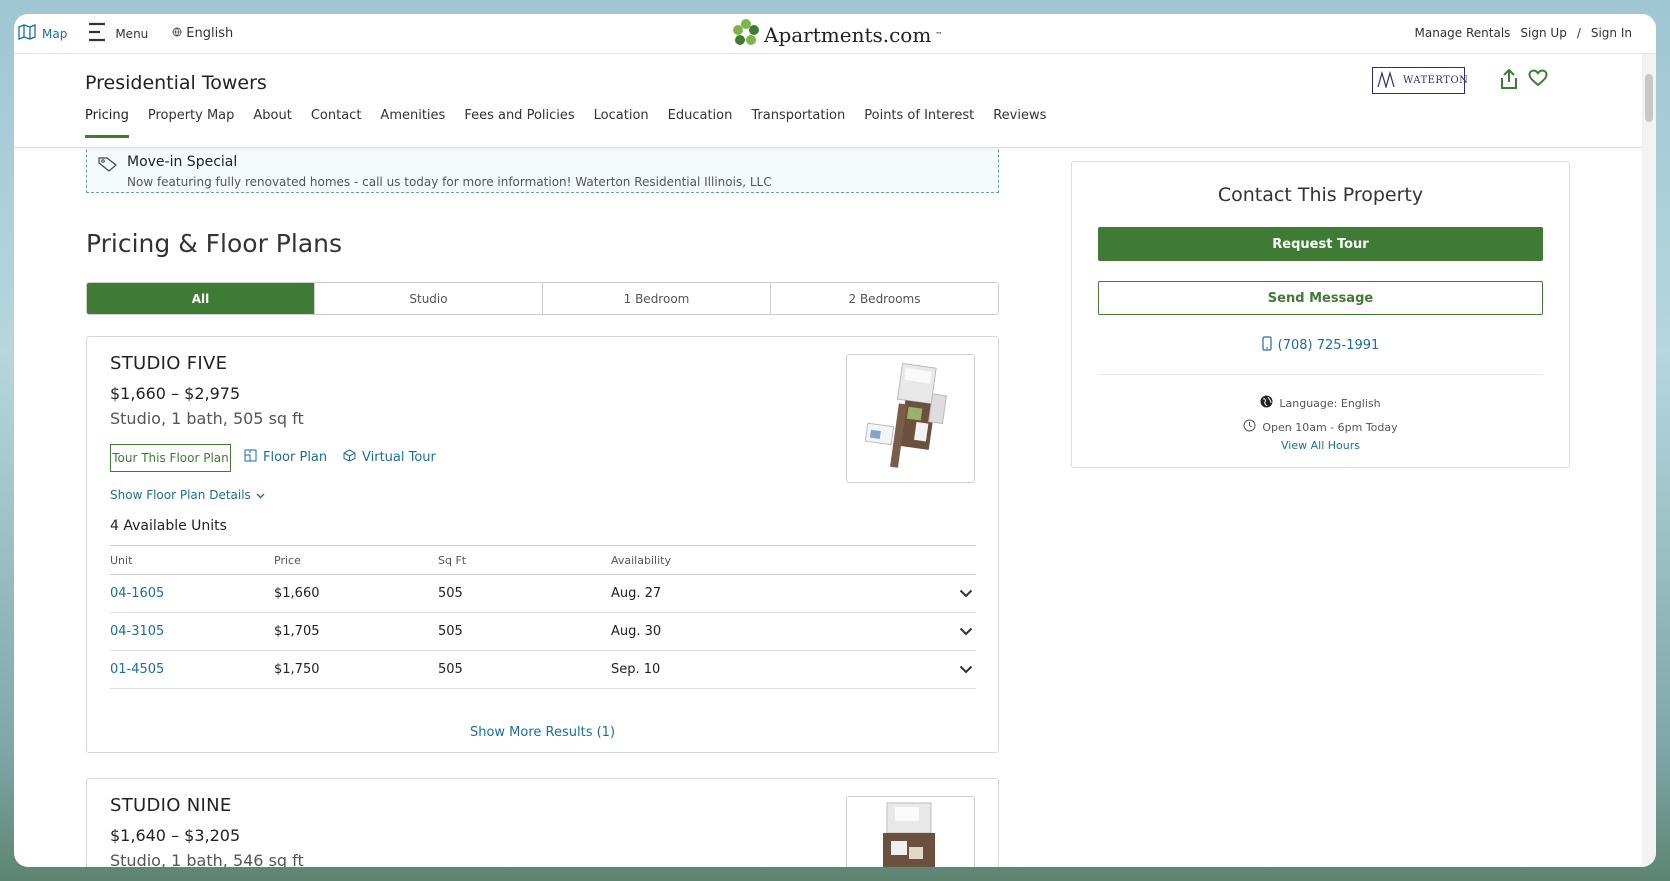  What do you see at coordinates (1266, 403) in the screenshot?
I see `globe-icon` at bounding box center [1266, 403].